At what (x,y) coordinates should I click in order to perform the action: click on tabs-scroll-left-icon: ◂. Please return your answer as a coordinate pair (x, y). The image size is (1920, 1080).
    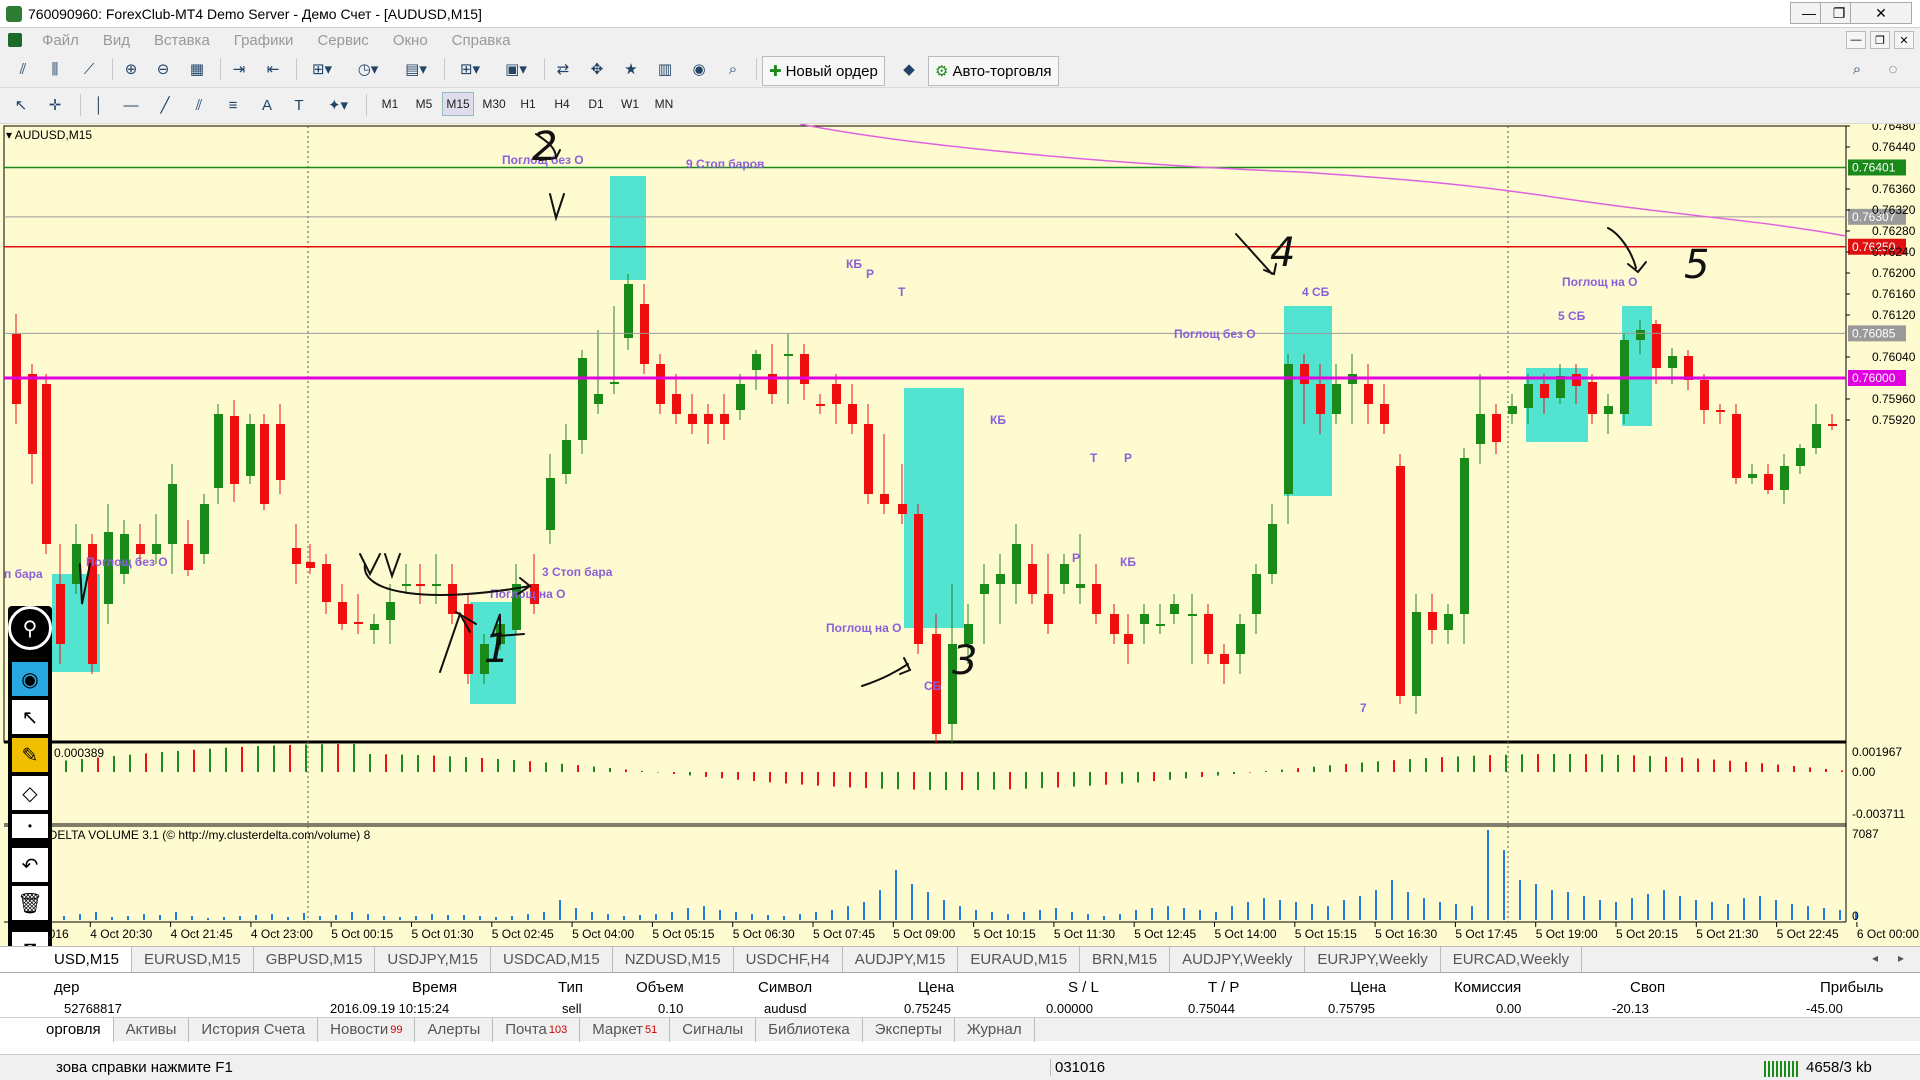
    Looking at the image, I should click on (1875, 958).